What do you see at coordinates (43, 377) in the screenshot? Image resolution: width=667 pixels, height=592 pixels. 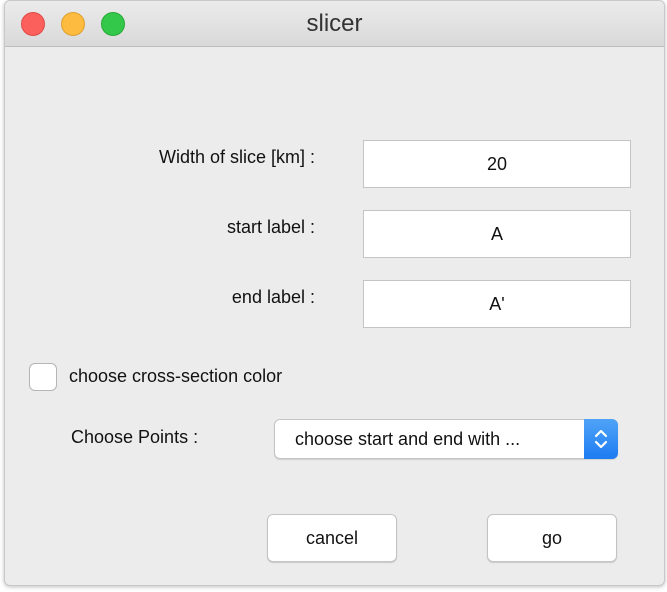 I see `cross-section-color-checkbox` at bounding box center [43, 377].